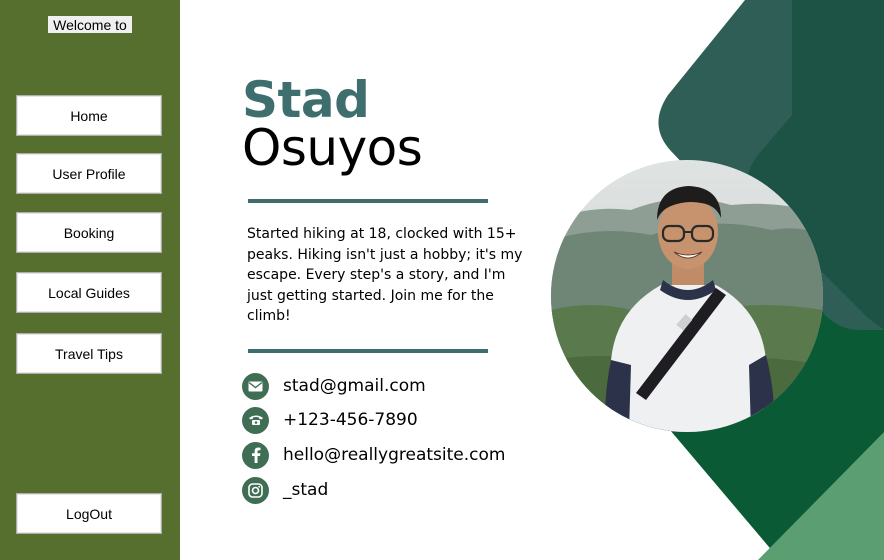 This screenshot has height=560, width=884. I want to click on contact-email: stad@gmail.com, so click(334, 386).